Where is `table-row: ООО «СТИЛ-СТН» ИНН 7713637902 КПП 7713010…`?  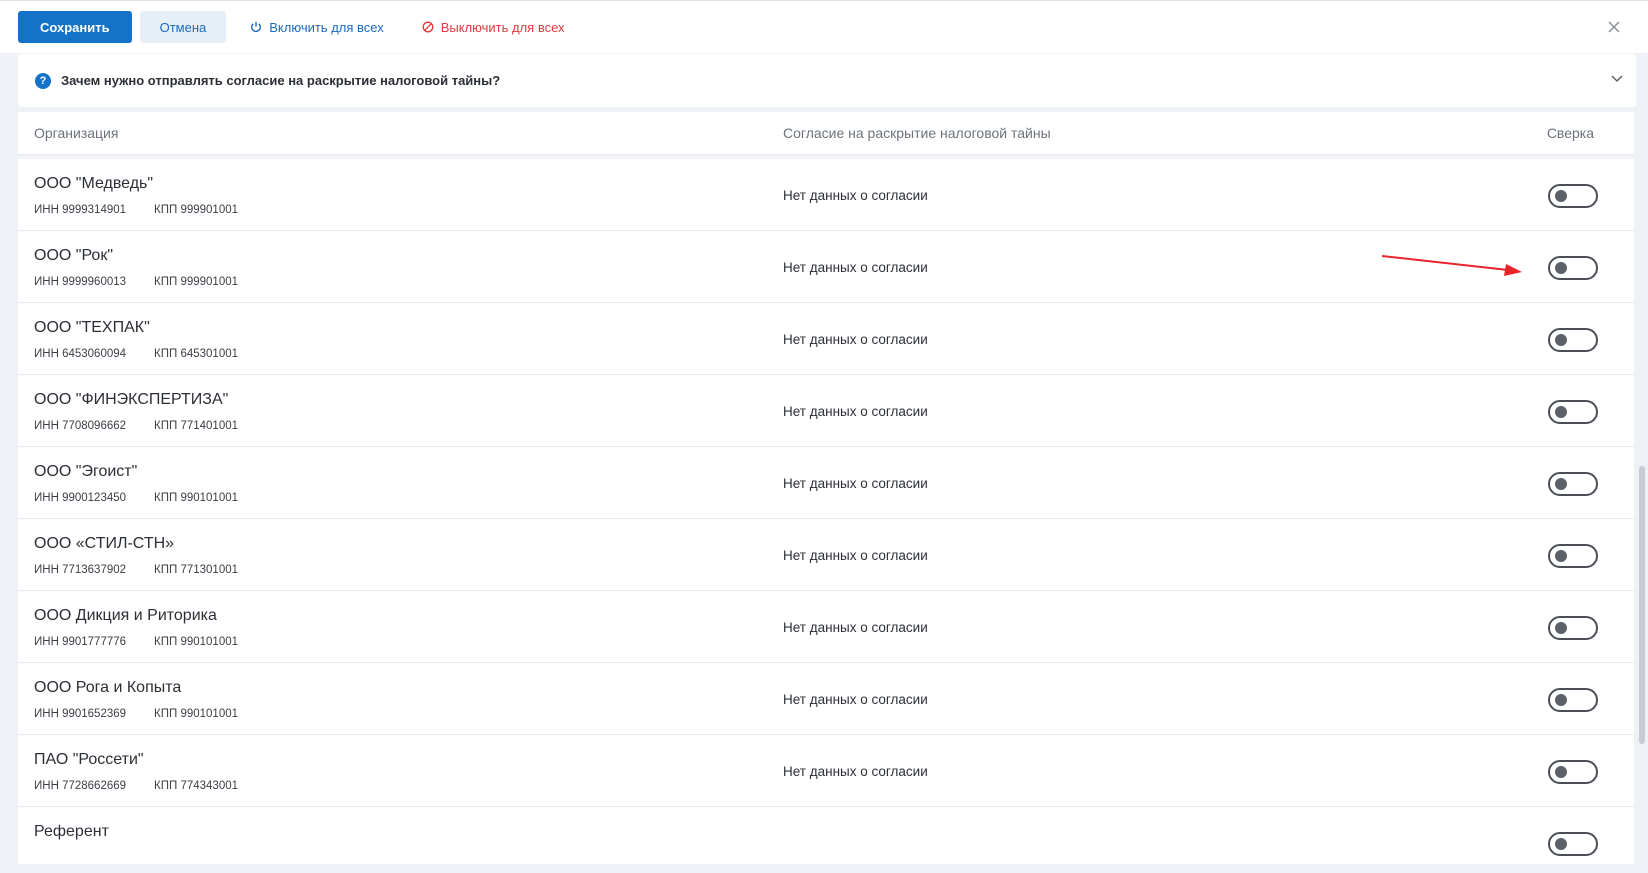 table-row: ООО «СТИЛ-СТН» ИНН 7713637902 КПП 7713010… is located at coordinates (826, 555).